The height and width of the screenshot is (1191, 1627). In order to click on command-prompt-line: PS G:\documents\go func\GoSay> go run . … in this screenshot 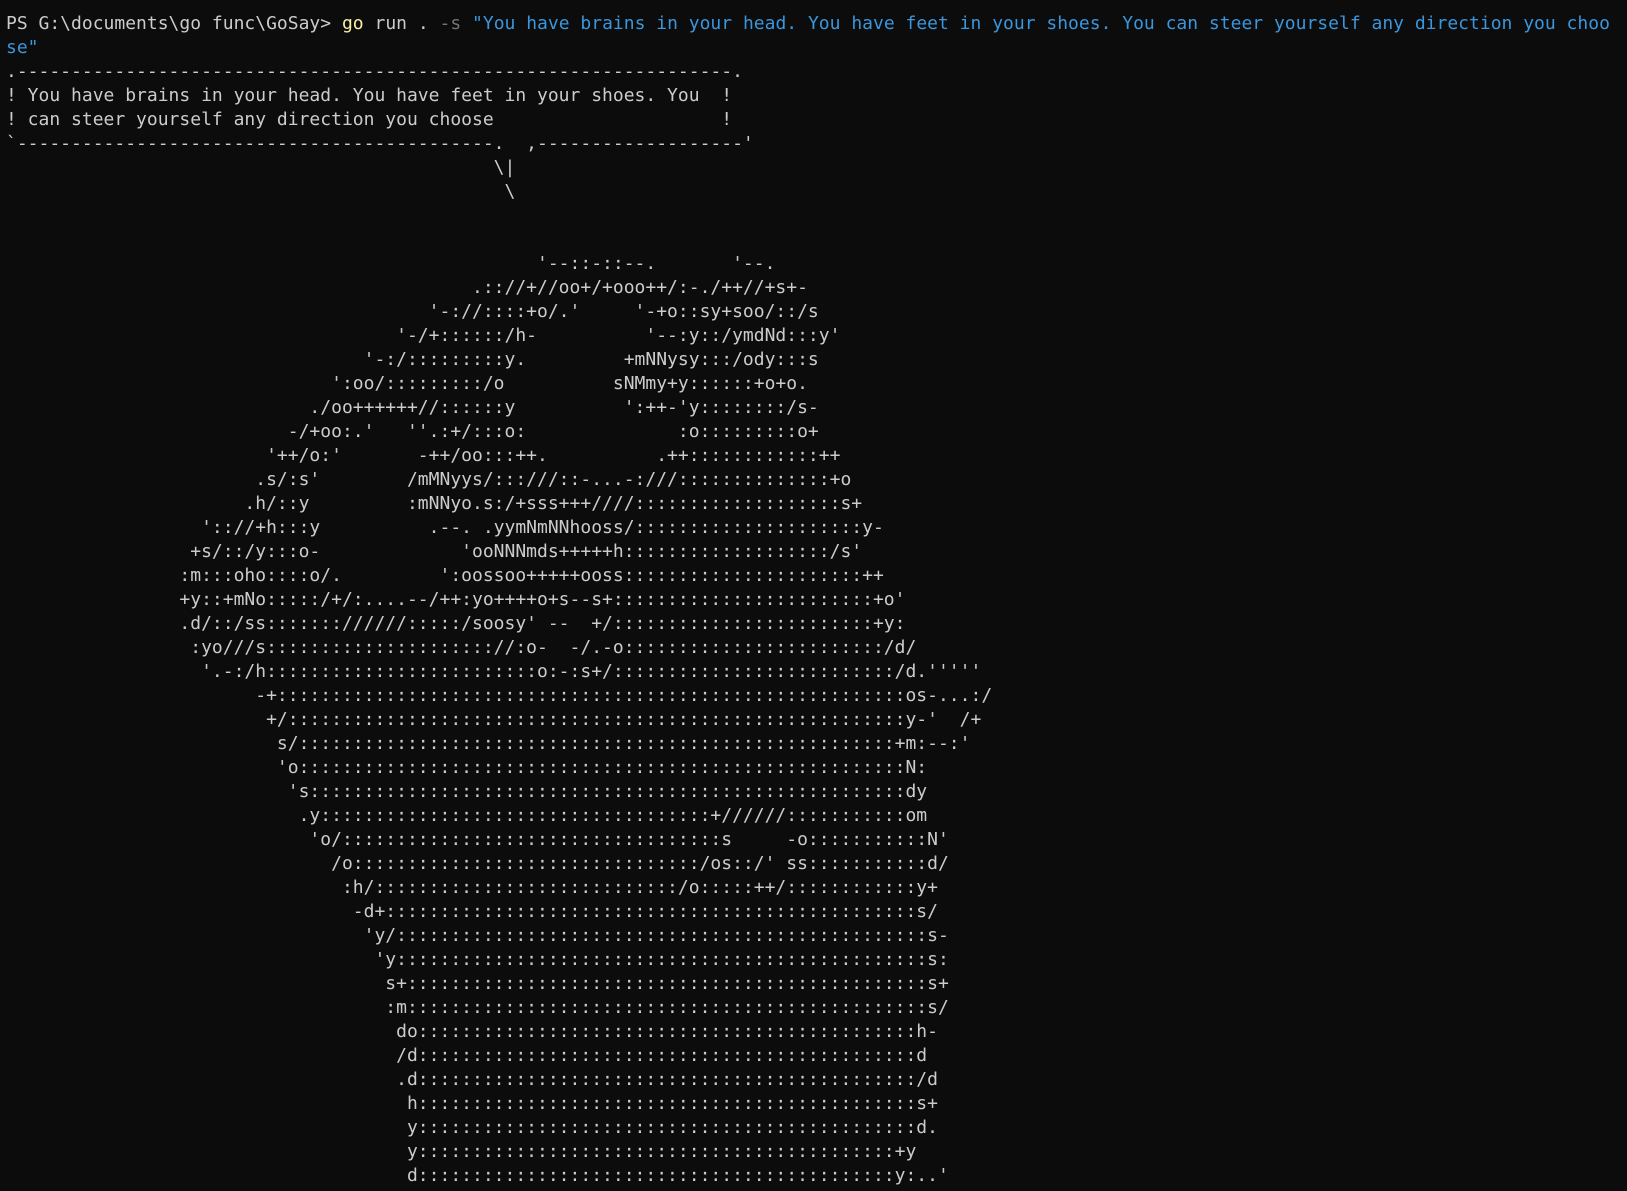, I will do `click(812, 36)`.